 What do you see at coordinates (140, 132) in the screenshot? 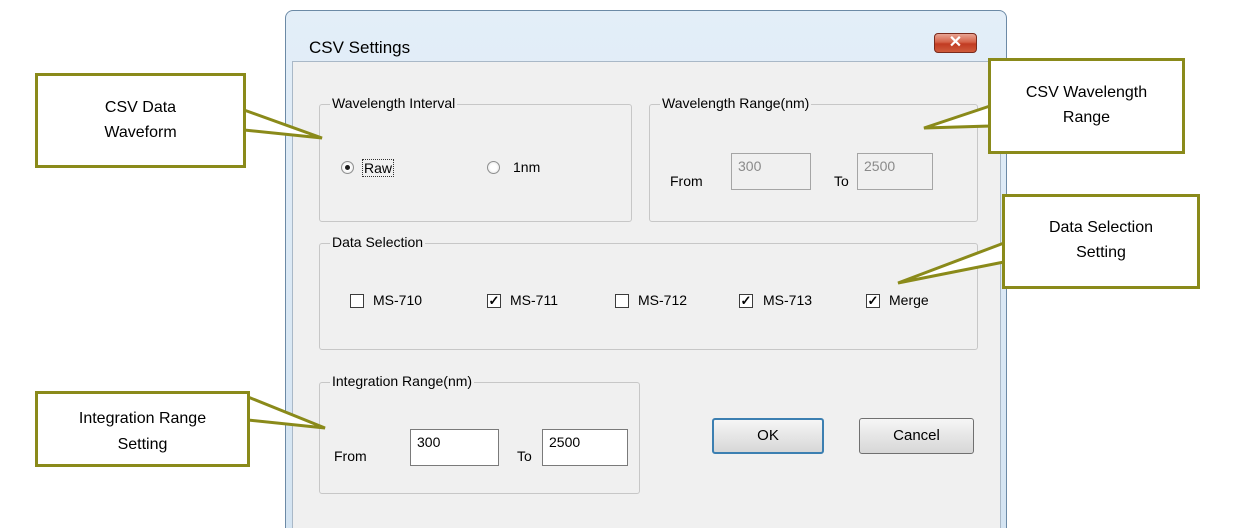
I see `callout-csv-data-waveform-line2: Waveform` at bounding box center [140, 132].